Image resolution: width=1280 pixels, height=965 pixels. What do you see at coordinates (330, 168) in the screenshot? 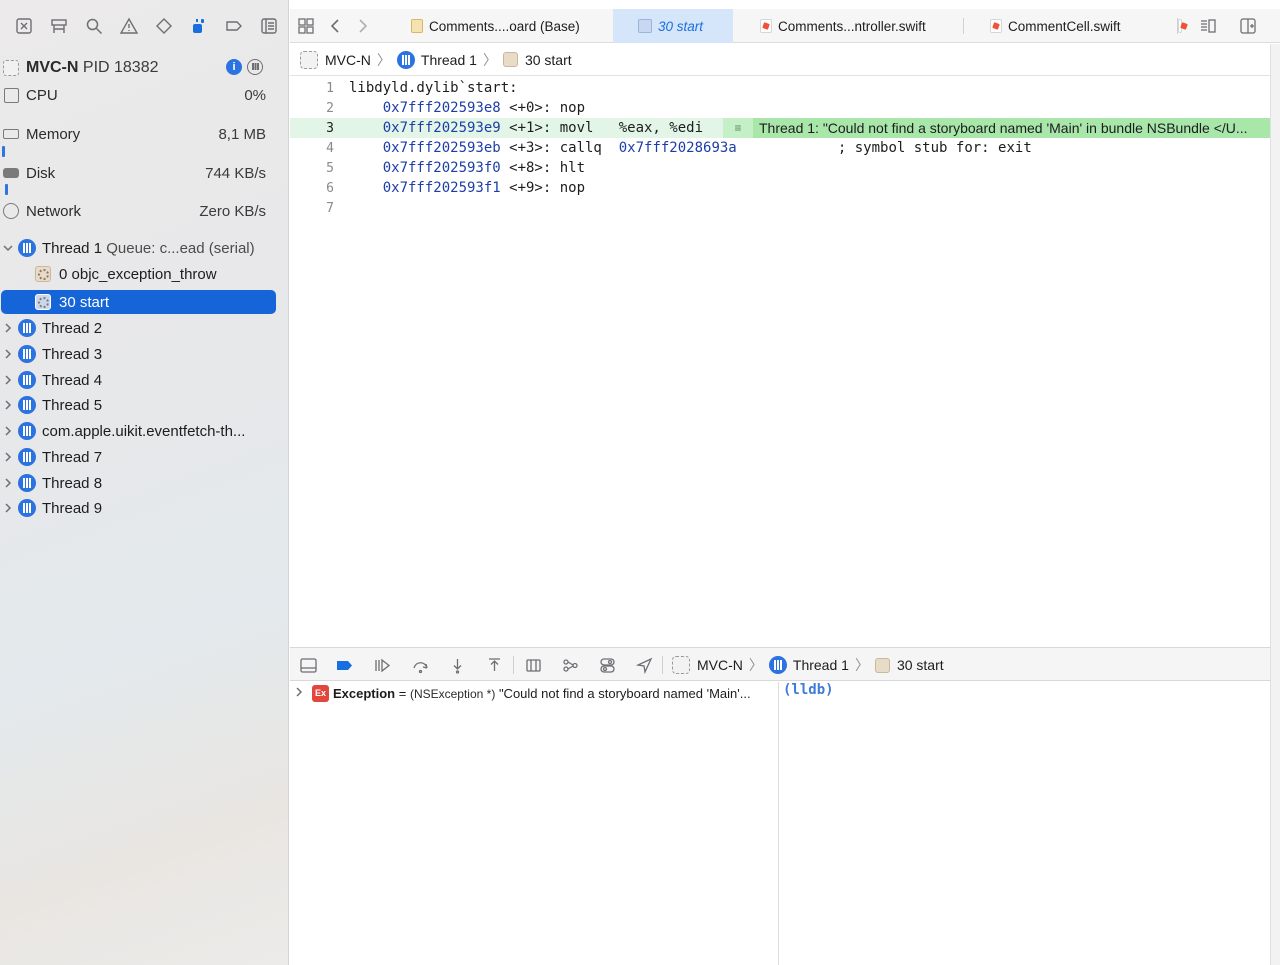
I see `line-number: 5` at bounding box center [330, 168].